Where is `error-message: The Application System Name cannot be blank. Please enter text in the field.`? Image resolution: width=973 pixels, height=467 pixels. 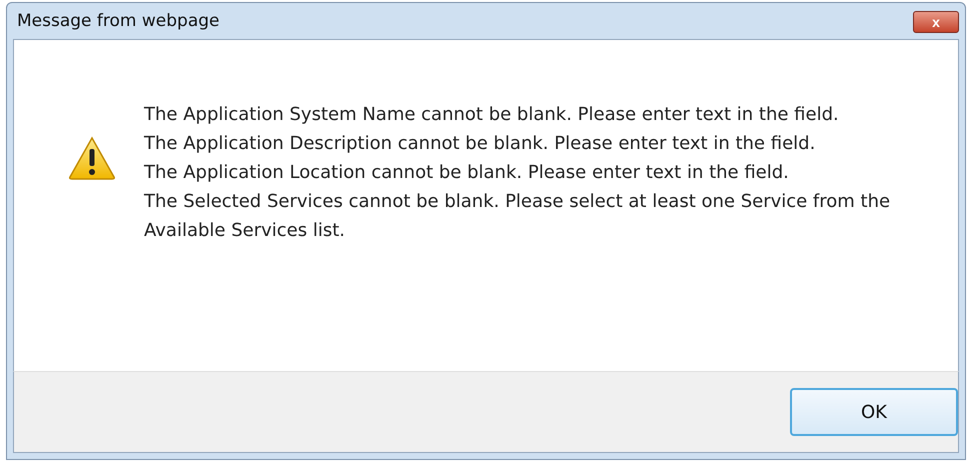 error-message: The Application System Name cannot be blank. Please enter text in the field. is located at coordinates (492, 115).